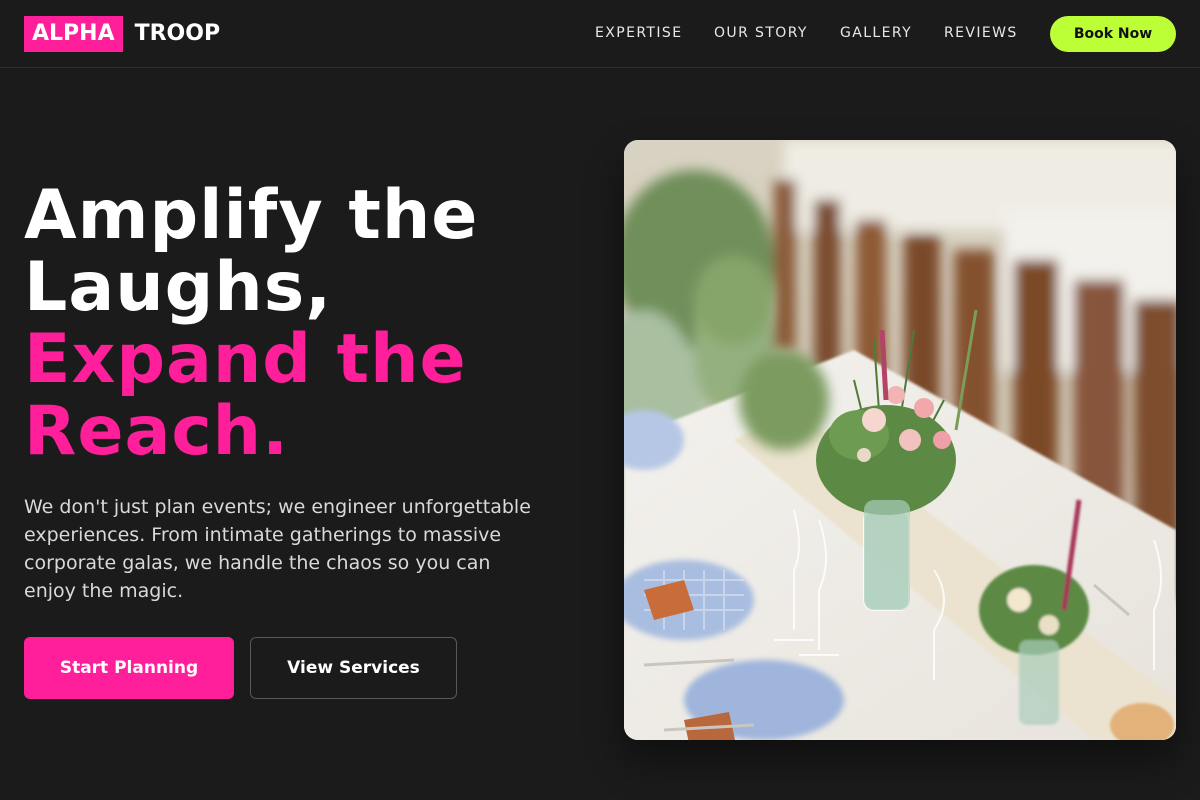 Image resolution: width=1200 pixels, height=800 pixels. What do you see at coordinates (638, 33) in the screenshot?
I see `nav-link-expertise: EXPERTISE` at bounding box center [638, 33].